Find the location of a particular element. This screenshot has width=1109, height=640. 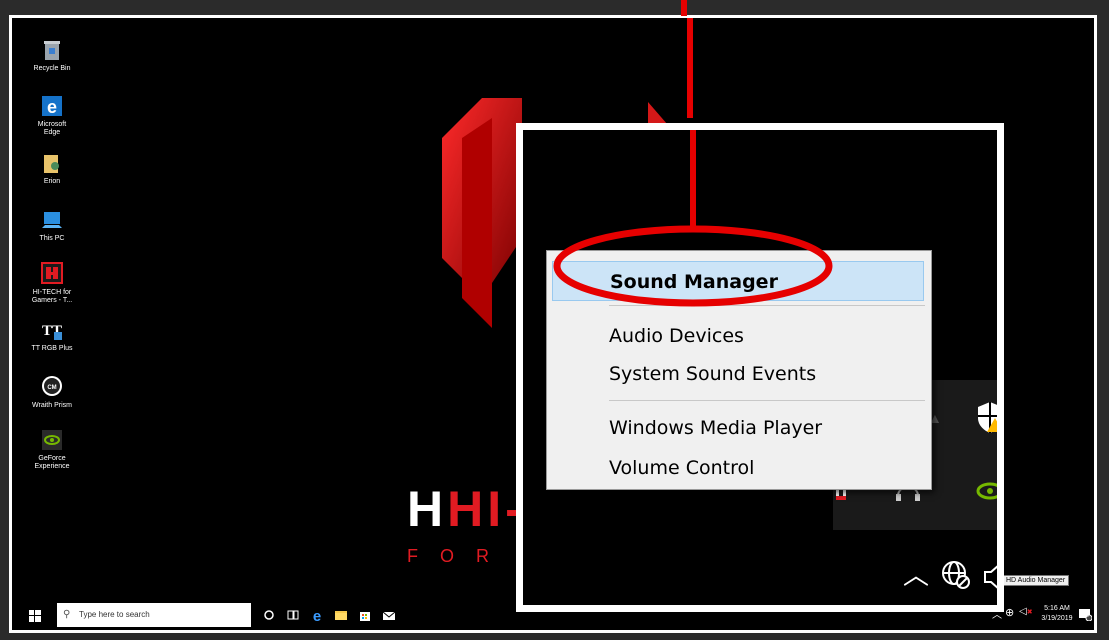

tray-chevron-zoom-icon: ︿ is located at coordinates (916, 575).